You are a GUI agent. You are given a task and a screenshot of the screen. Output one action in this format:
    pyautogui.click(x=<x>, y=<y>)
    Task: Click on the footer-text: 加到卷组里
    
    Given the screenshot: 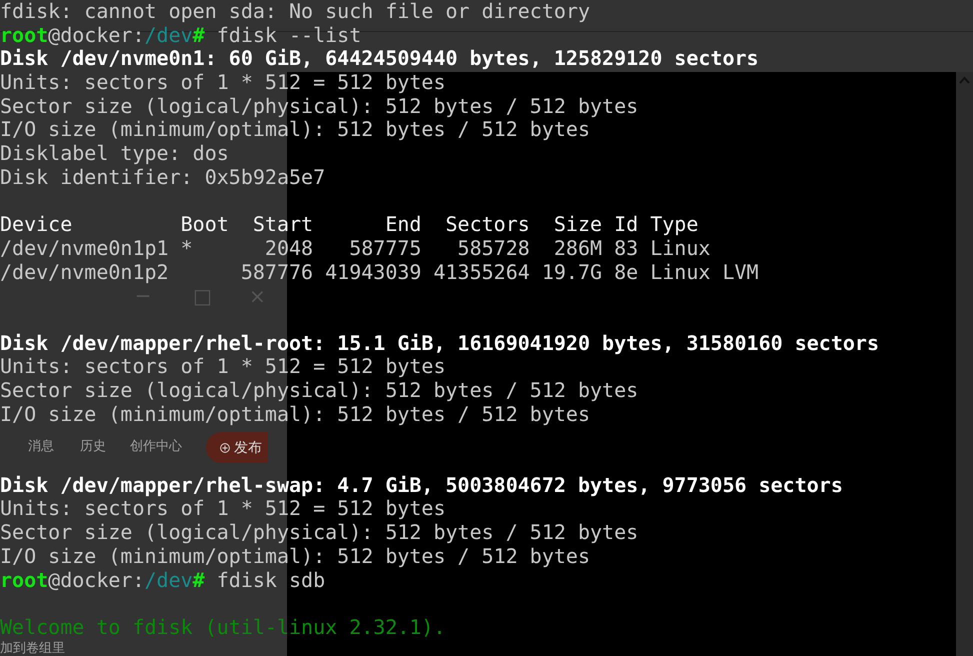 What is the action you would take?
    pyautogui.click(x=32, y=648)
    